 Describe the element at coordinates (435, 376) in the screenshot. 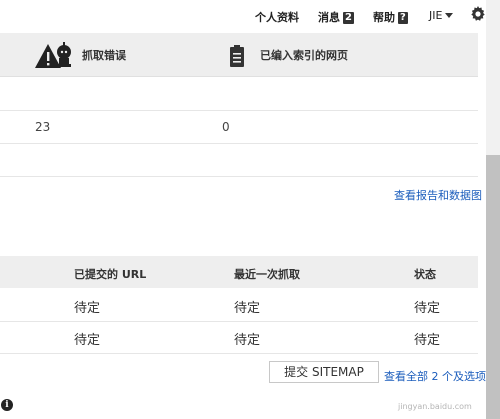

I see `view-all-link: 查看全部 2 个及选项` at that location.